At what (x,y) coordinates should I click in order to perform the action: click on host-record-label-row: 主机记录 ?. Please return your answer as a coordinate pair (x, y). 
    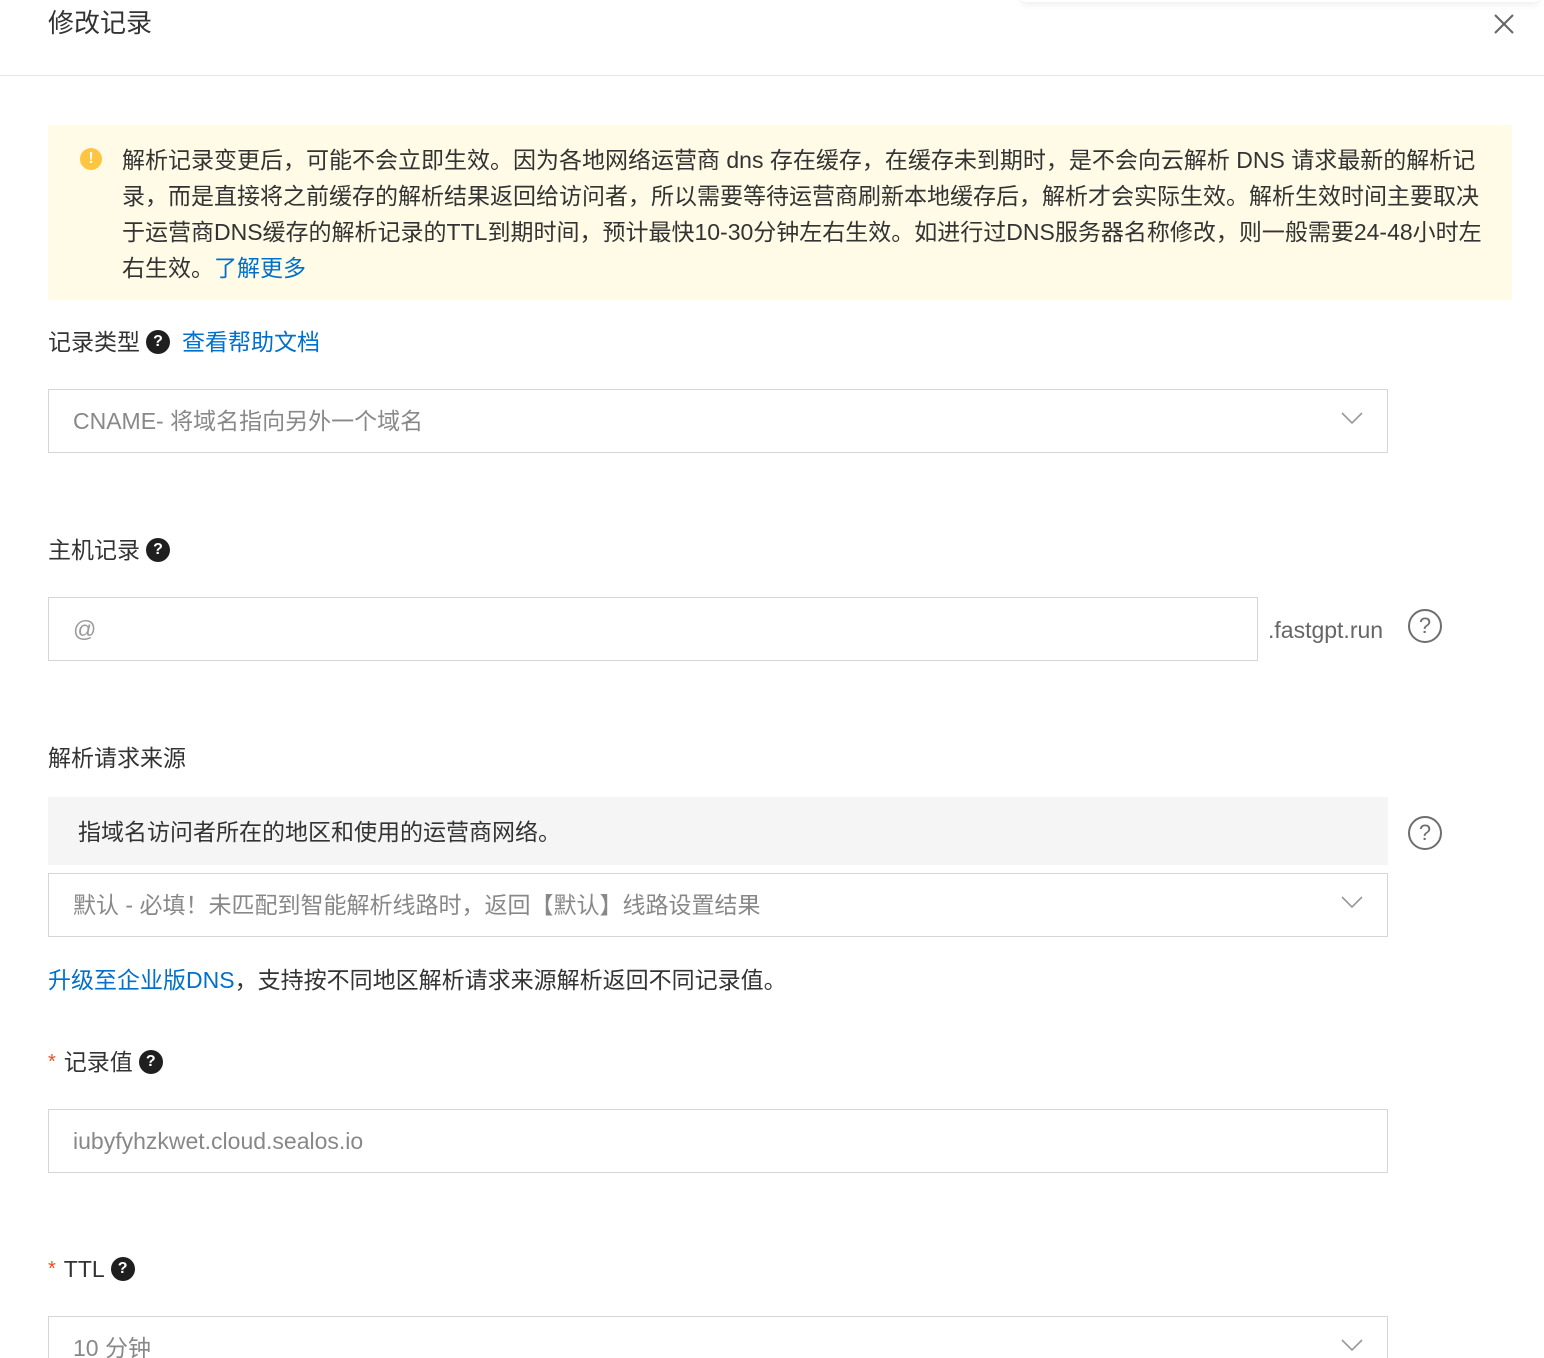
    Looking at the image, I should click on (109, 550).